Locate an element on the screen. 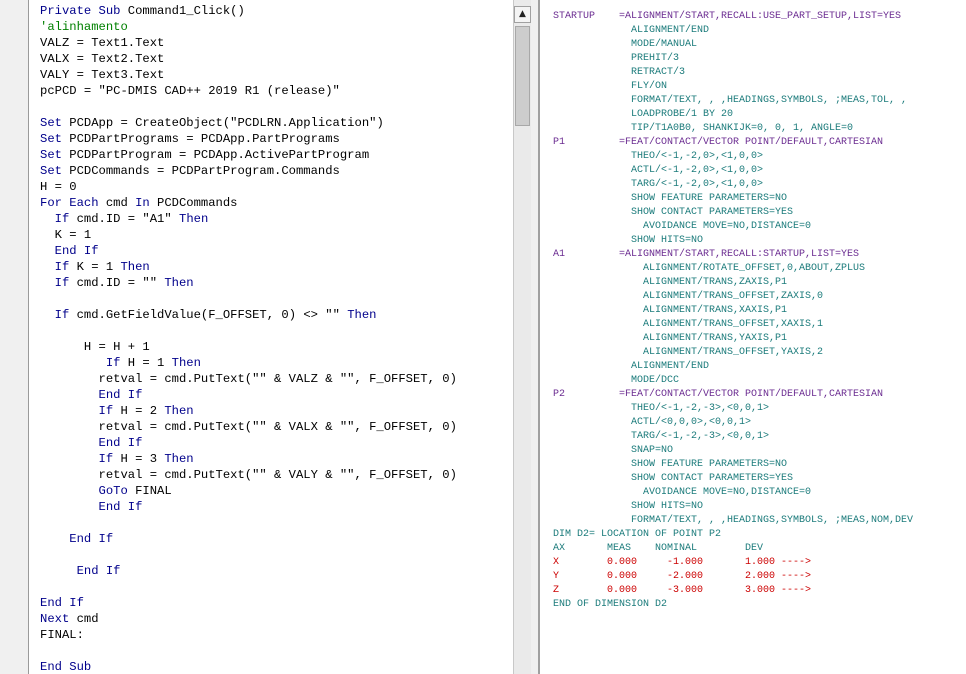 This screenshot has height=674, width=966. pcdmis-line: MODE/DCC is located at coordinates (616, 380).